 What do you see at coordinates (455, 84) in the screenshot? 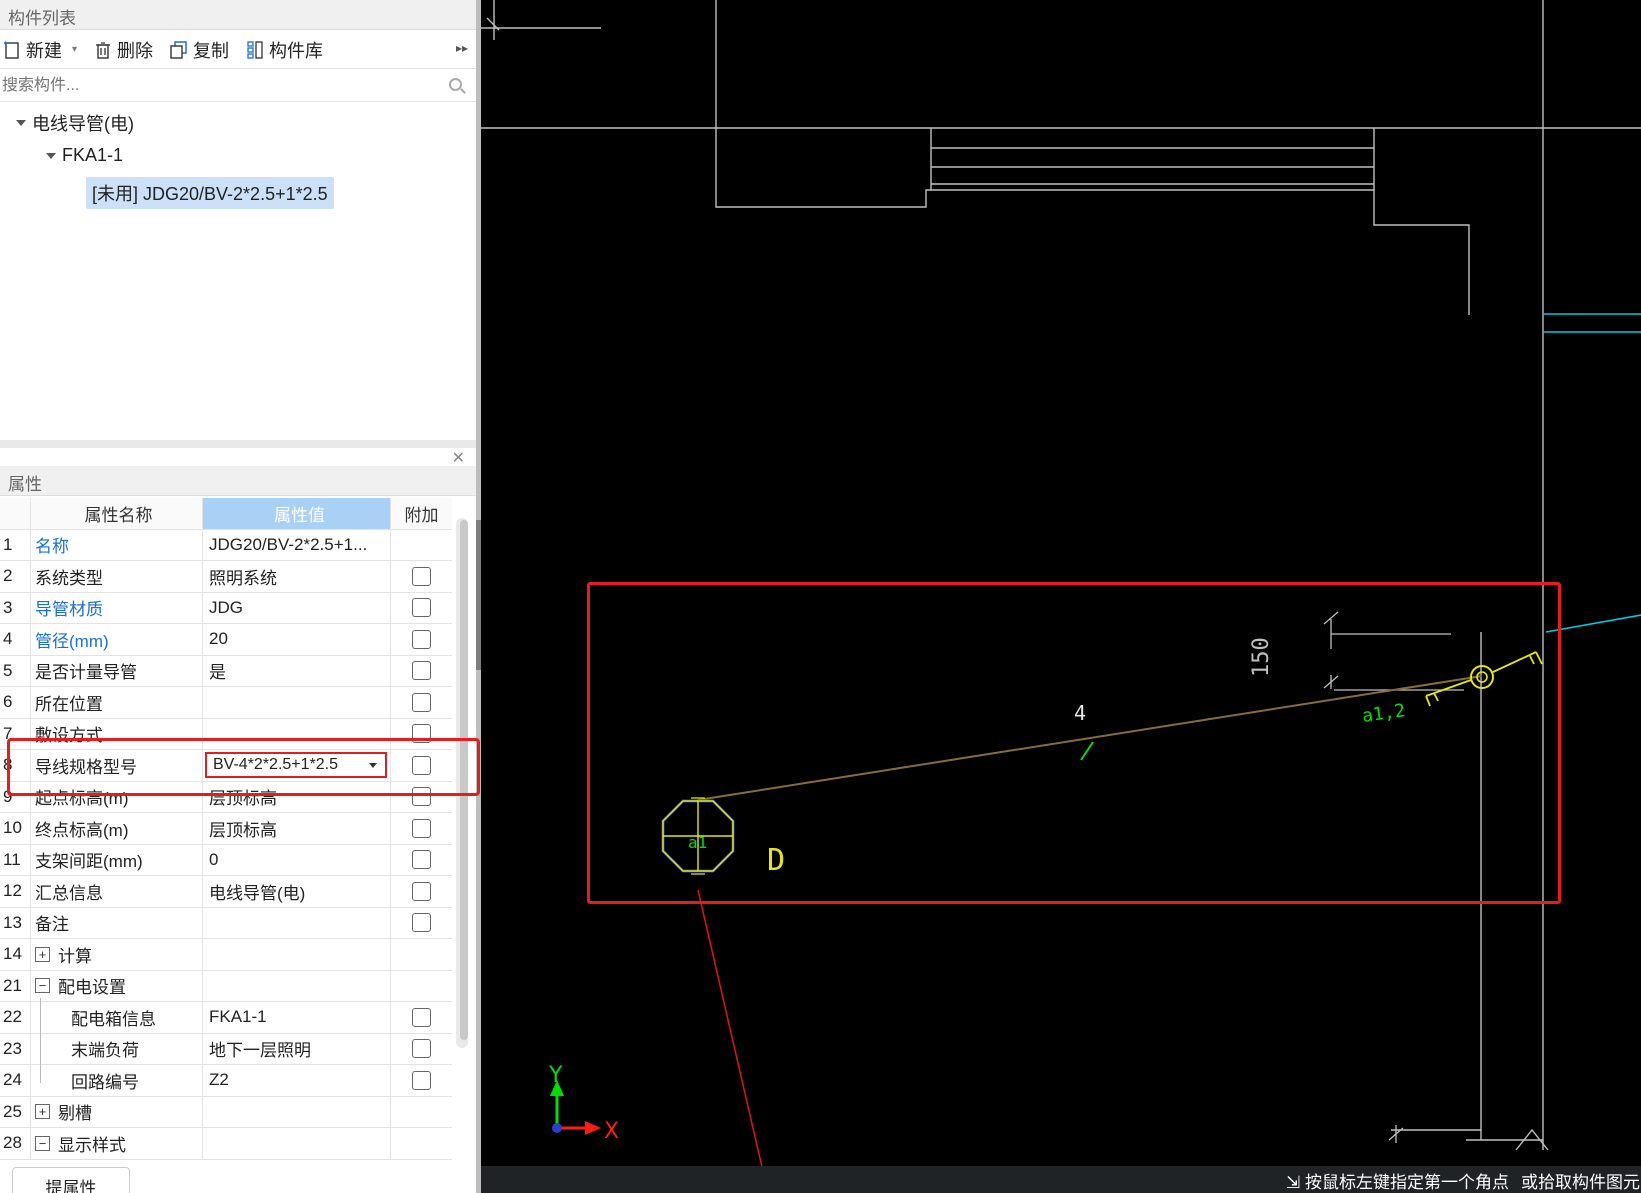
I see `search-icon` at bounding box center [455, 84].